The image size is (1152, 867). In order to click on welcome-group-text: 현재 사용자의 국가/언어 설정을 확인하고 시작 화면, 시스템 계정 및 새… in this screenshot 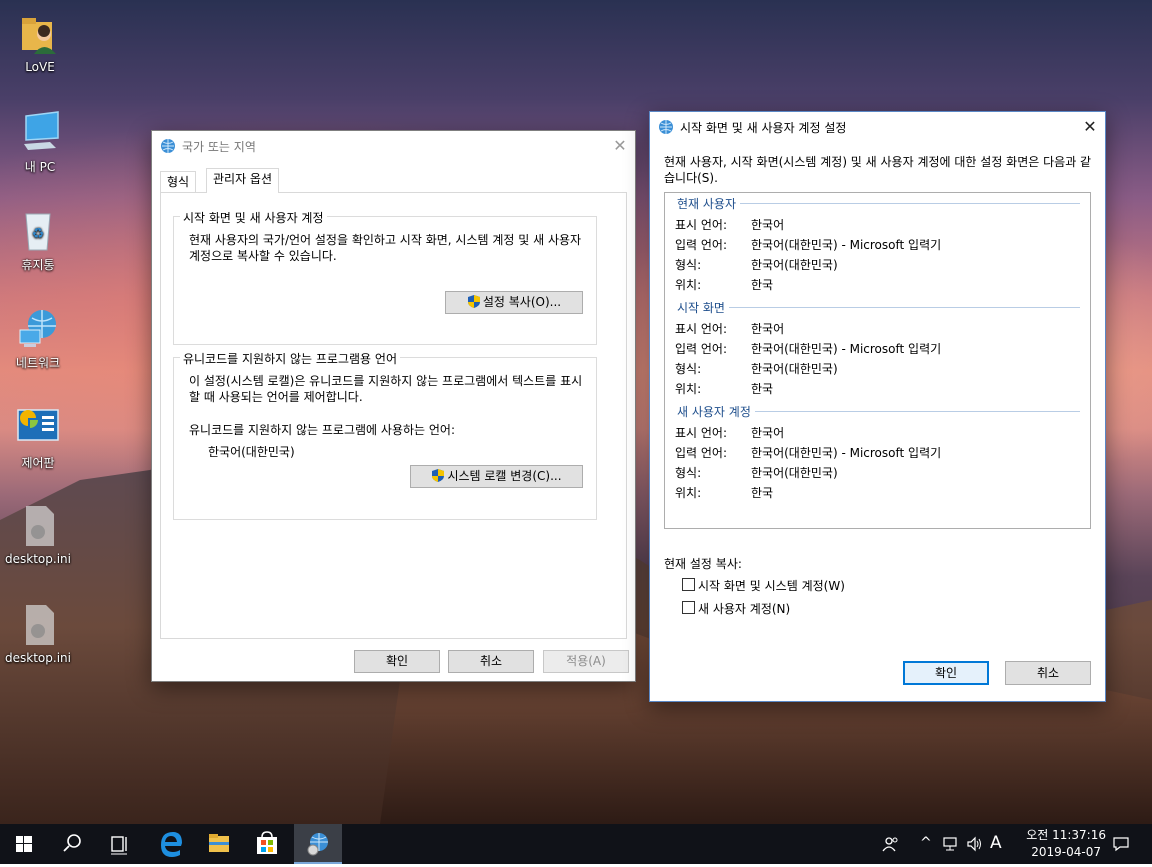, I will do `click(385, 248)`.